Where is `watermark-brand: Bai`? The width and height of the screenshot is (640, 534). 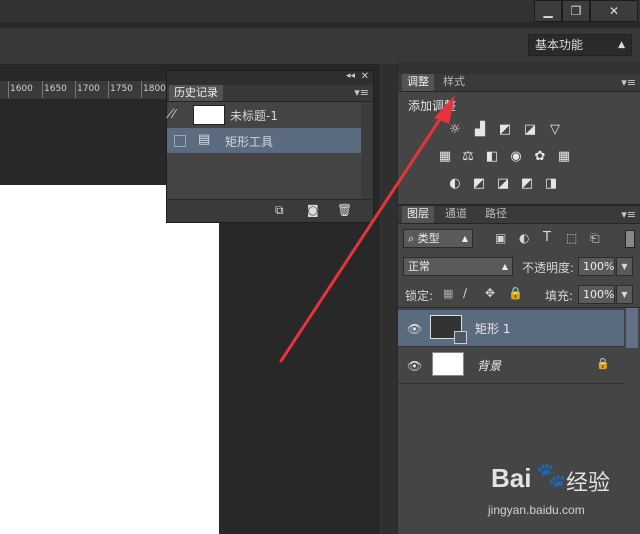 watermark-brand: Bai is located at coordinates (511, 478).